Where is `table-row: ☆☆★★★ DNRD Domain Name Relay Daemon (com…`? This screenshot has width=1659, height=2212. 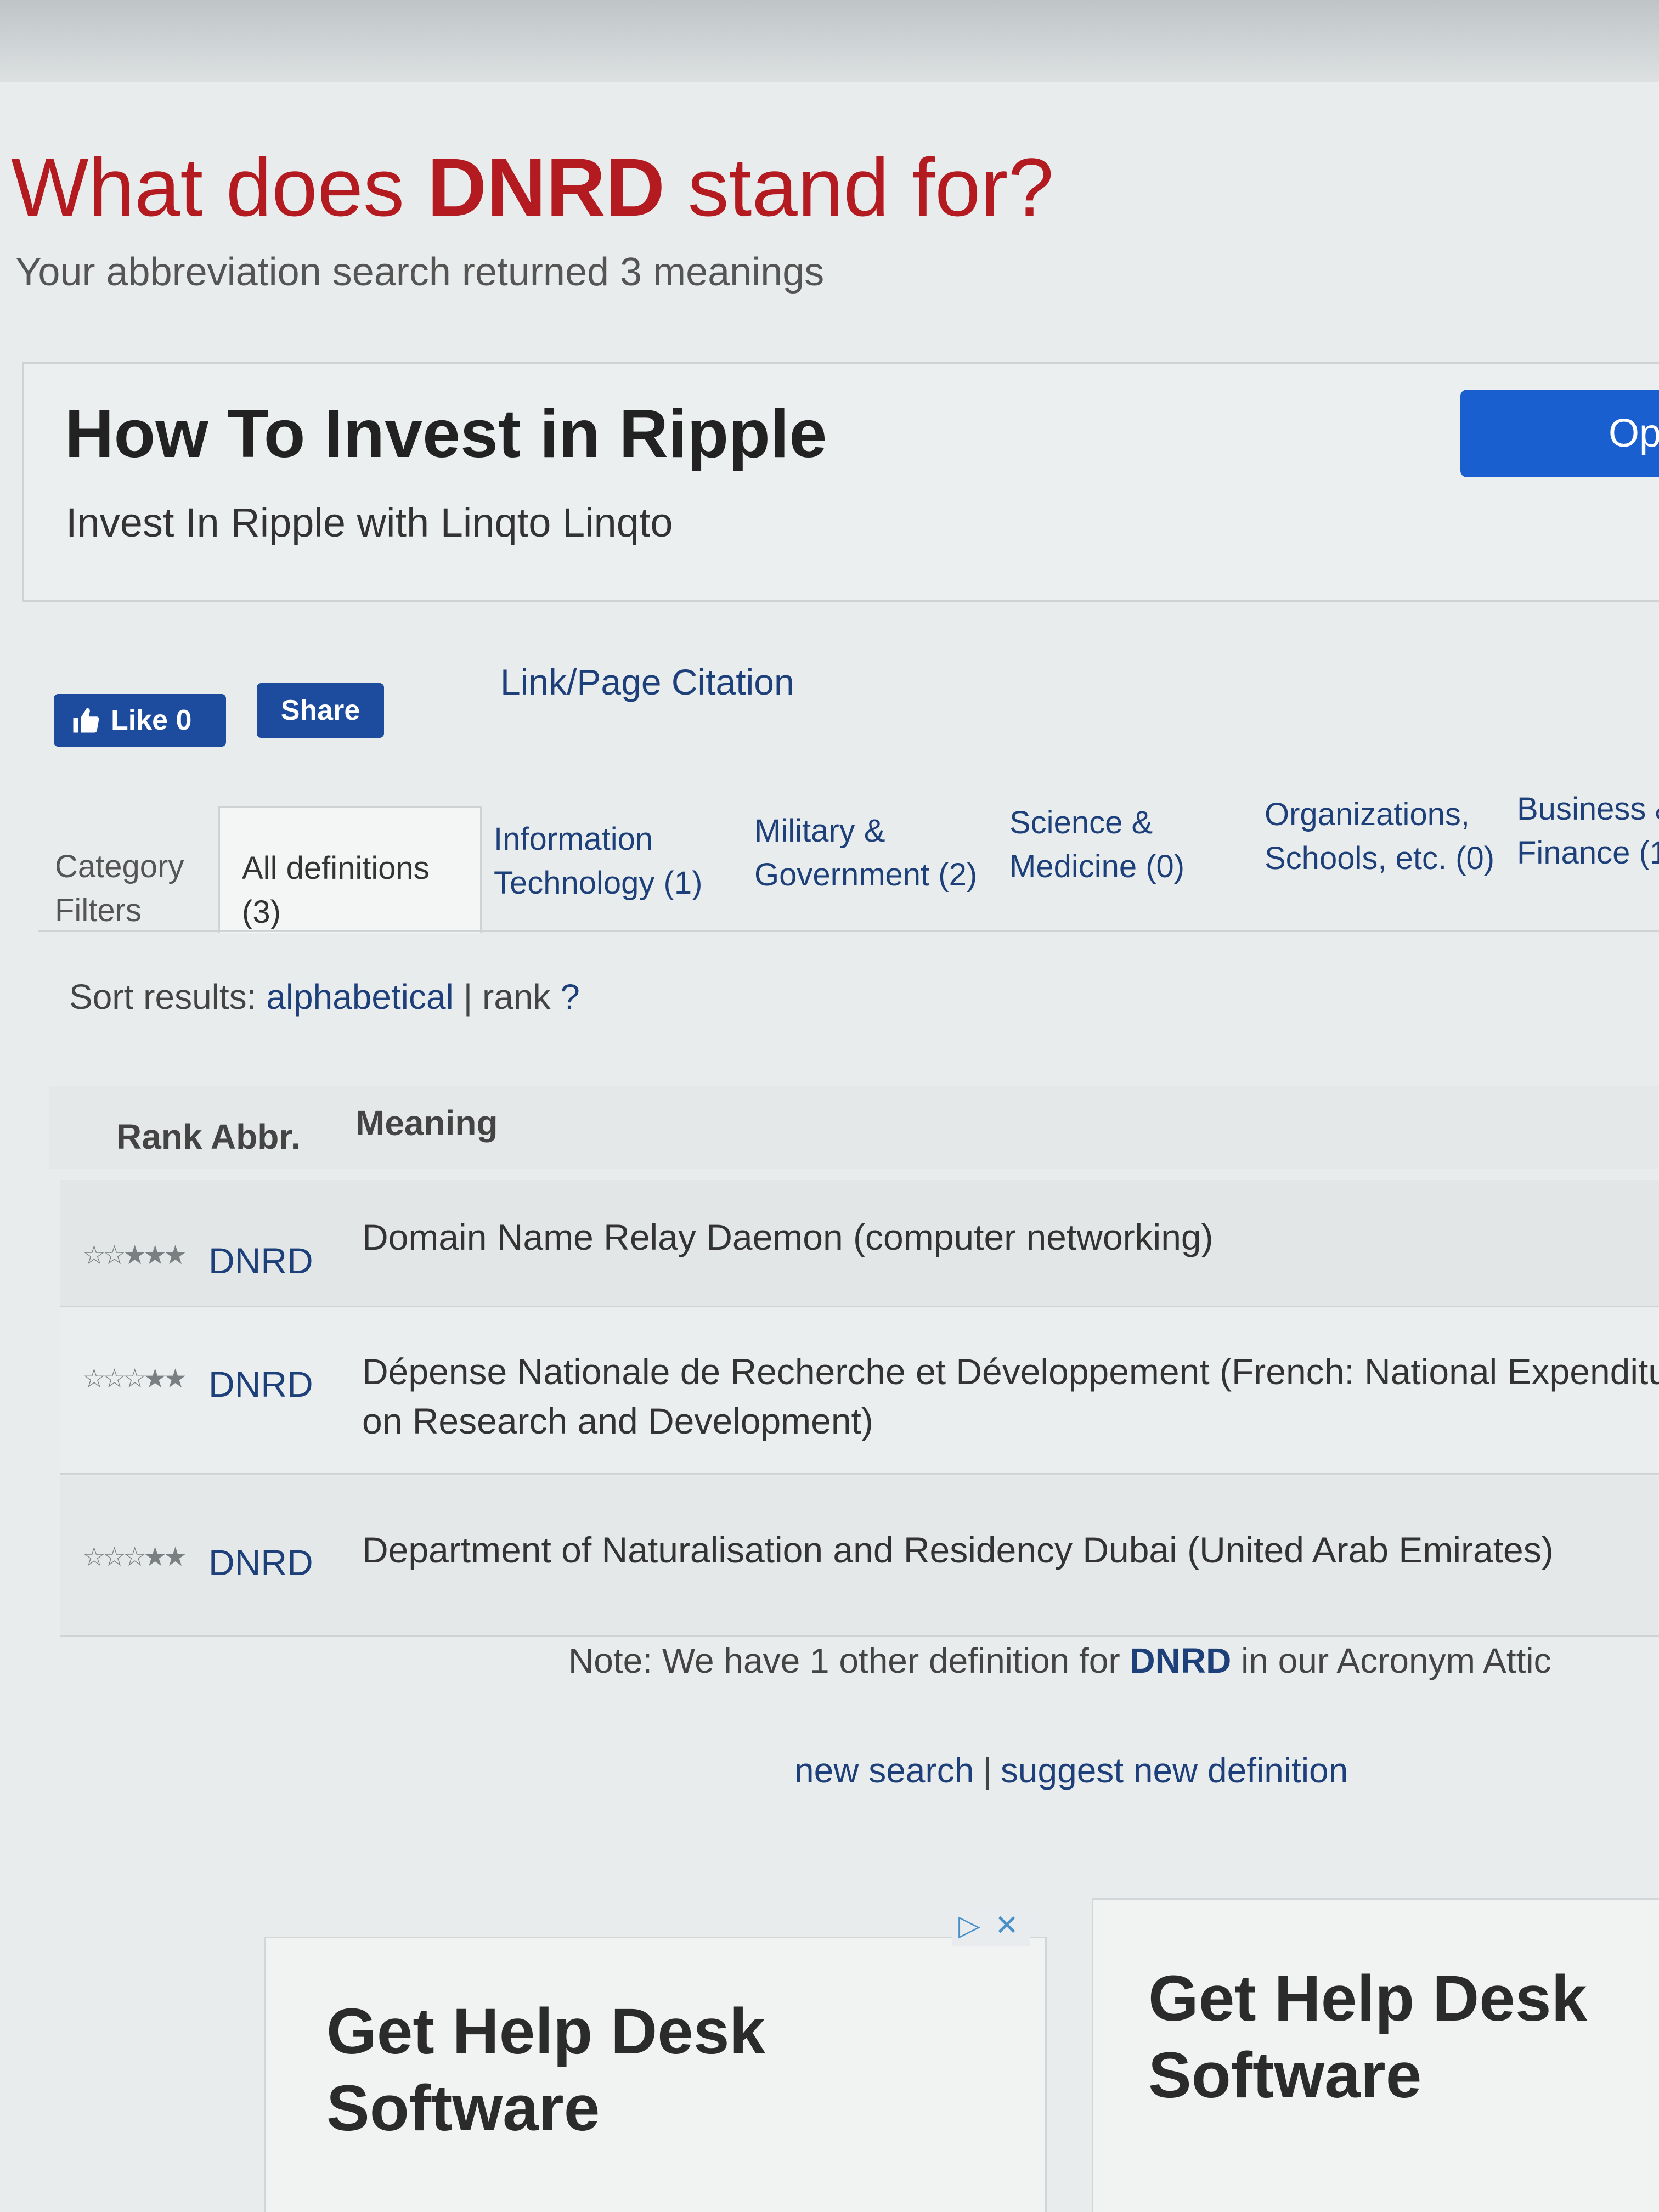
table-row: ☆☆★★★ DNRD Domain Name Relay Daemon (com… is located at coordinates (859, 1243).